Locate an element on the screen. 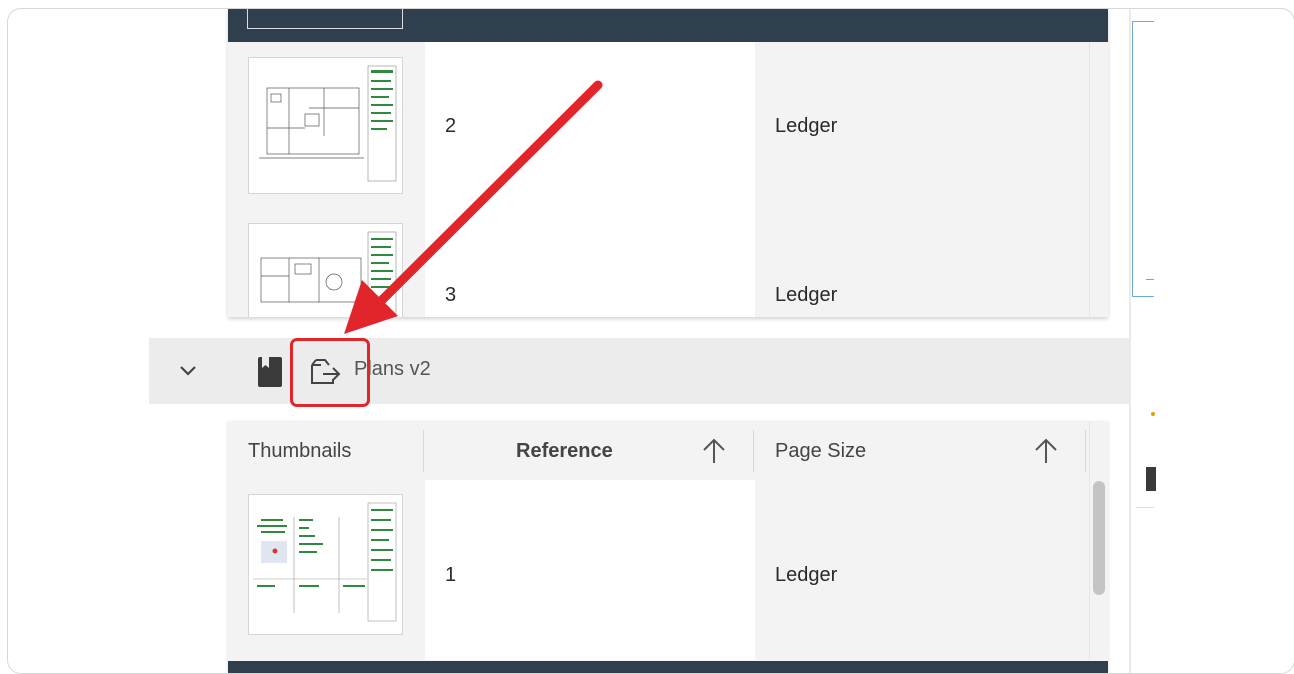 The image size is (1294, 674). header-thumbnails: Thumbnails is located at coordinates (299, 451).